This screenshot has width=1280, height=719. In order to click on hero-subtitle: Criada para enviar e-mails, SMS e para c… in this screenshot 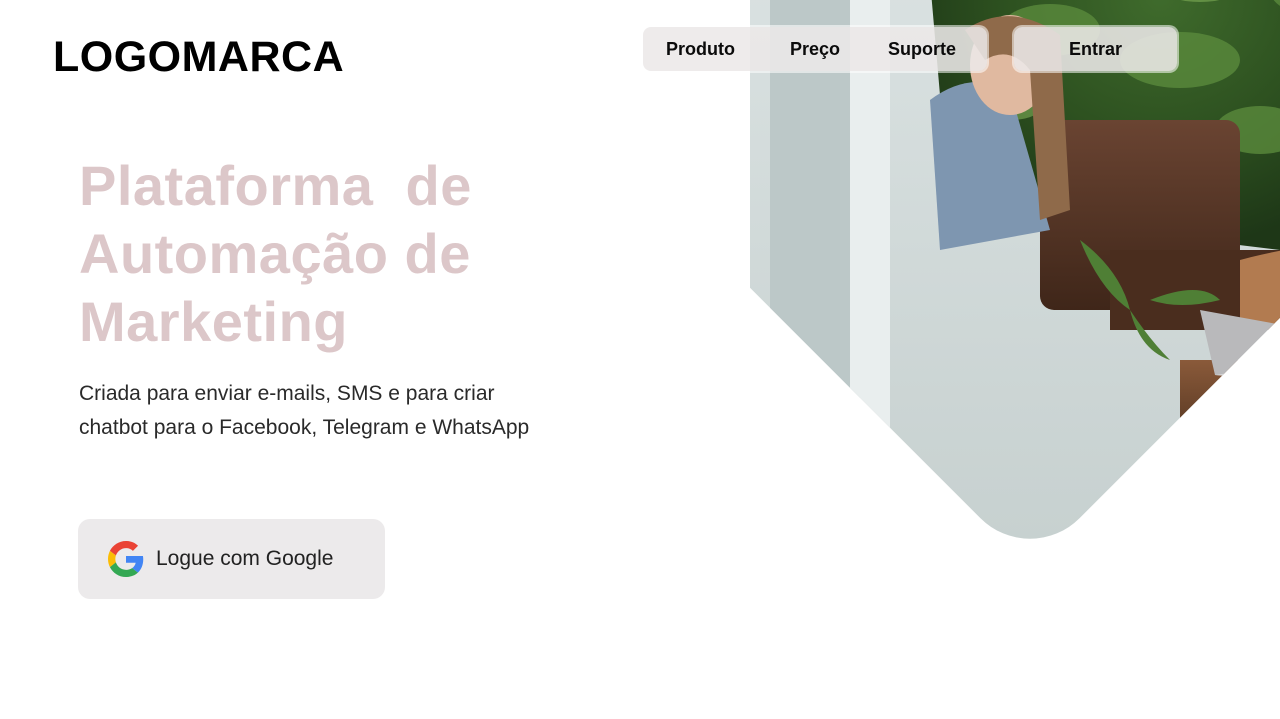, I will do `click(339, 411)`.